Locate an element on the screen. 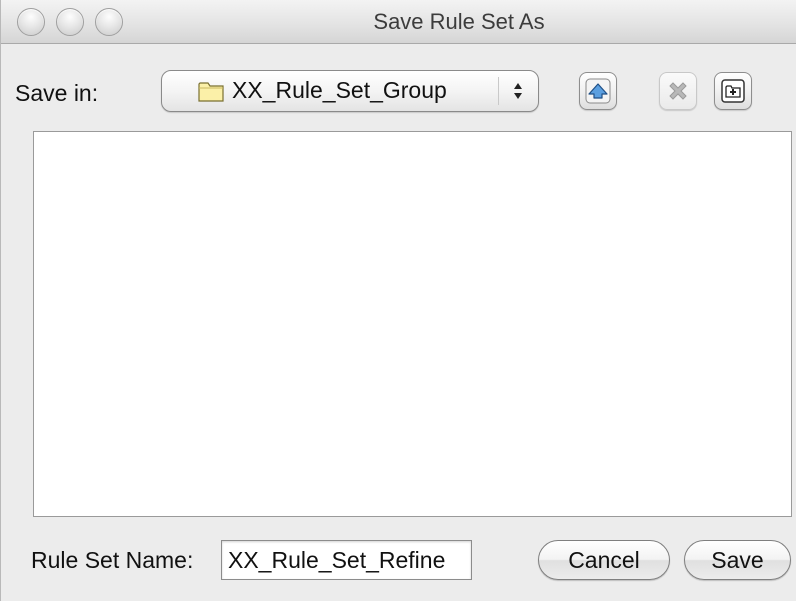 Image resolution: width=796 pixels, height=601 pixels. save-button: Save is located at coordinates (737, 560).